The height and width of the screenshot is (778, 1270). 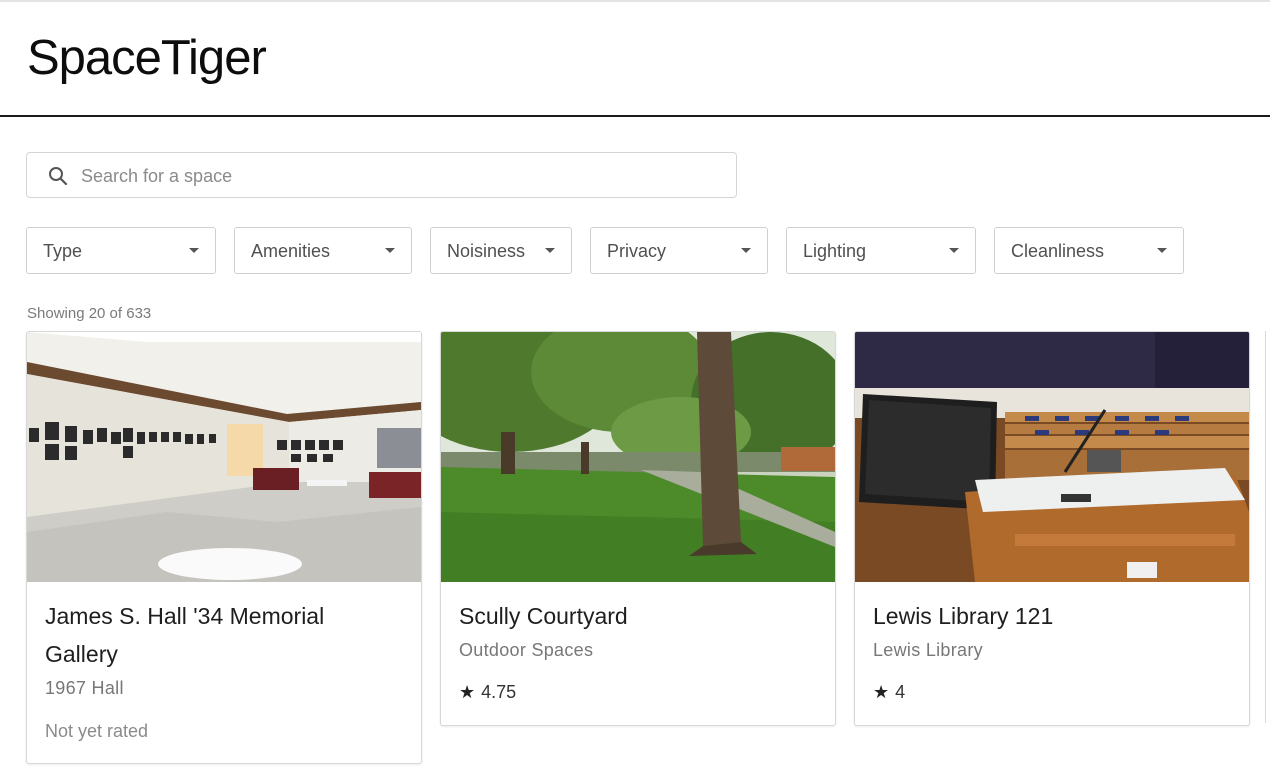 I want to click on search-bar, so click(x=381, y=175).